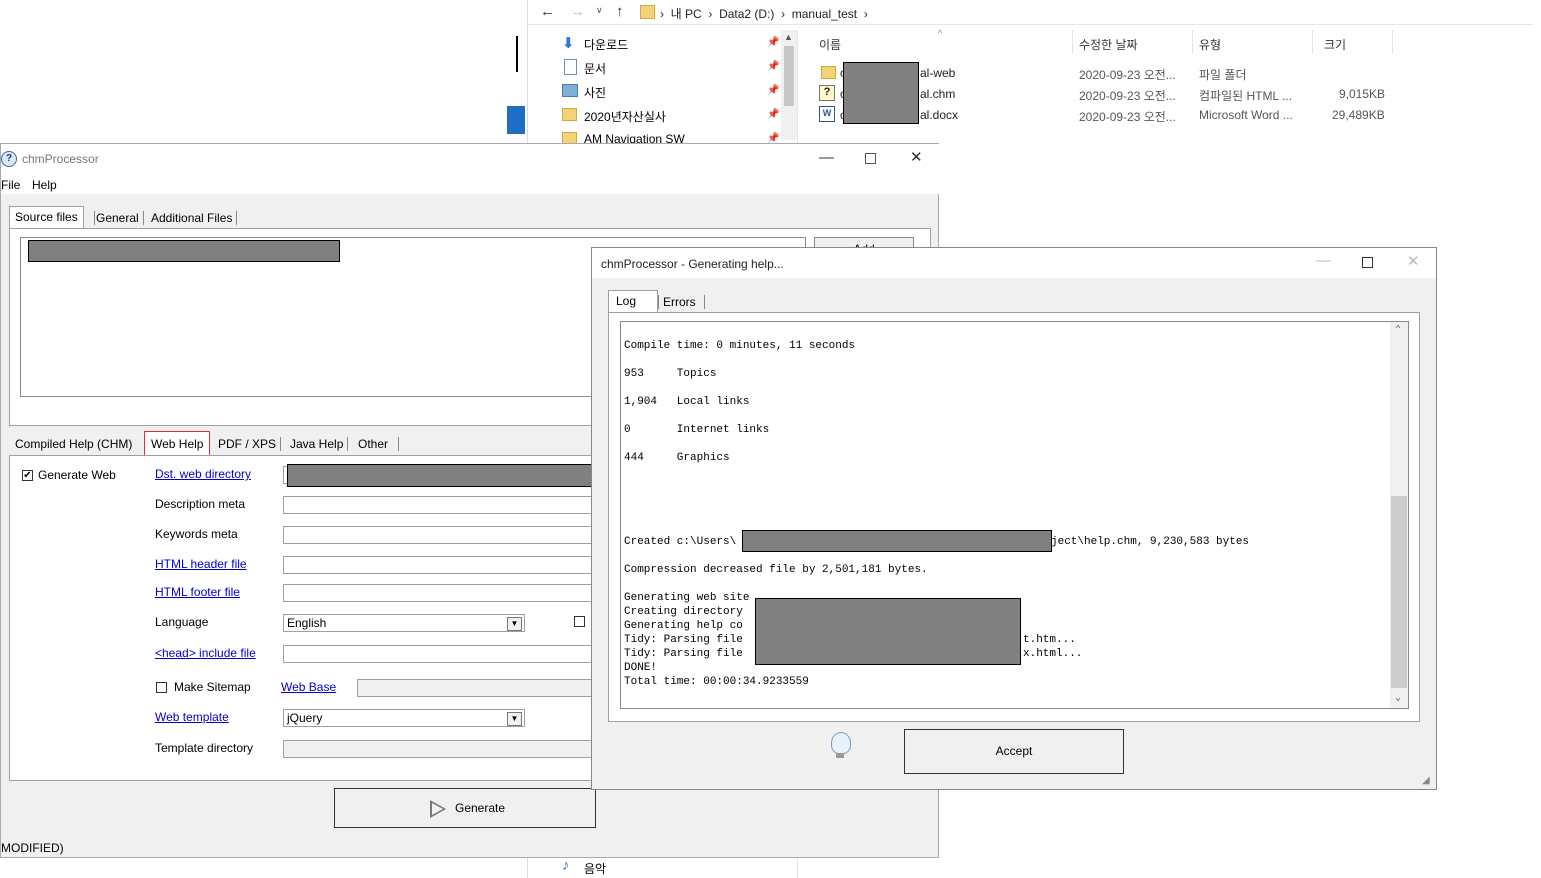 The width and height of the screenshot is (1541, 878). I want to click on breadcrumb-item: Data2 (D:), so click(746, 14).